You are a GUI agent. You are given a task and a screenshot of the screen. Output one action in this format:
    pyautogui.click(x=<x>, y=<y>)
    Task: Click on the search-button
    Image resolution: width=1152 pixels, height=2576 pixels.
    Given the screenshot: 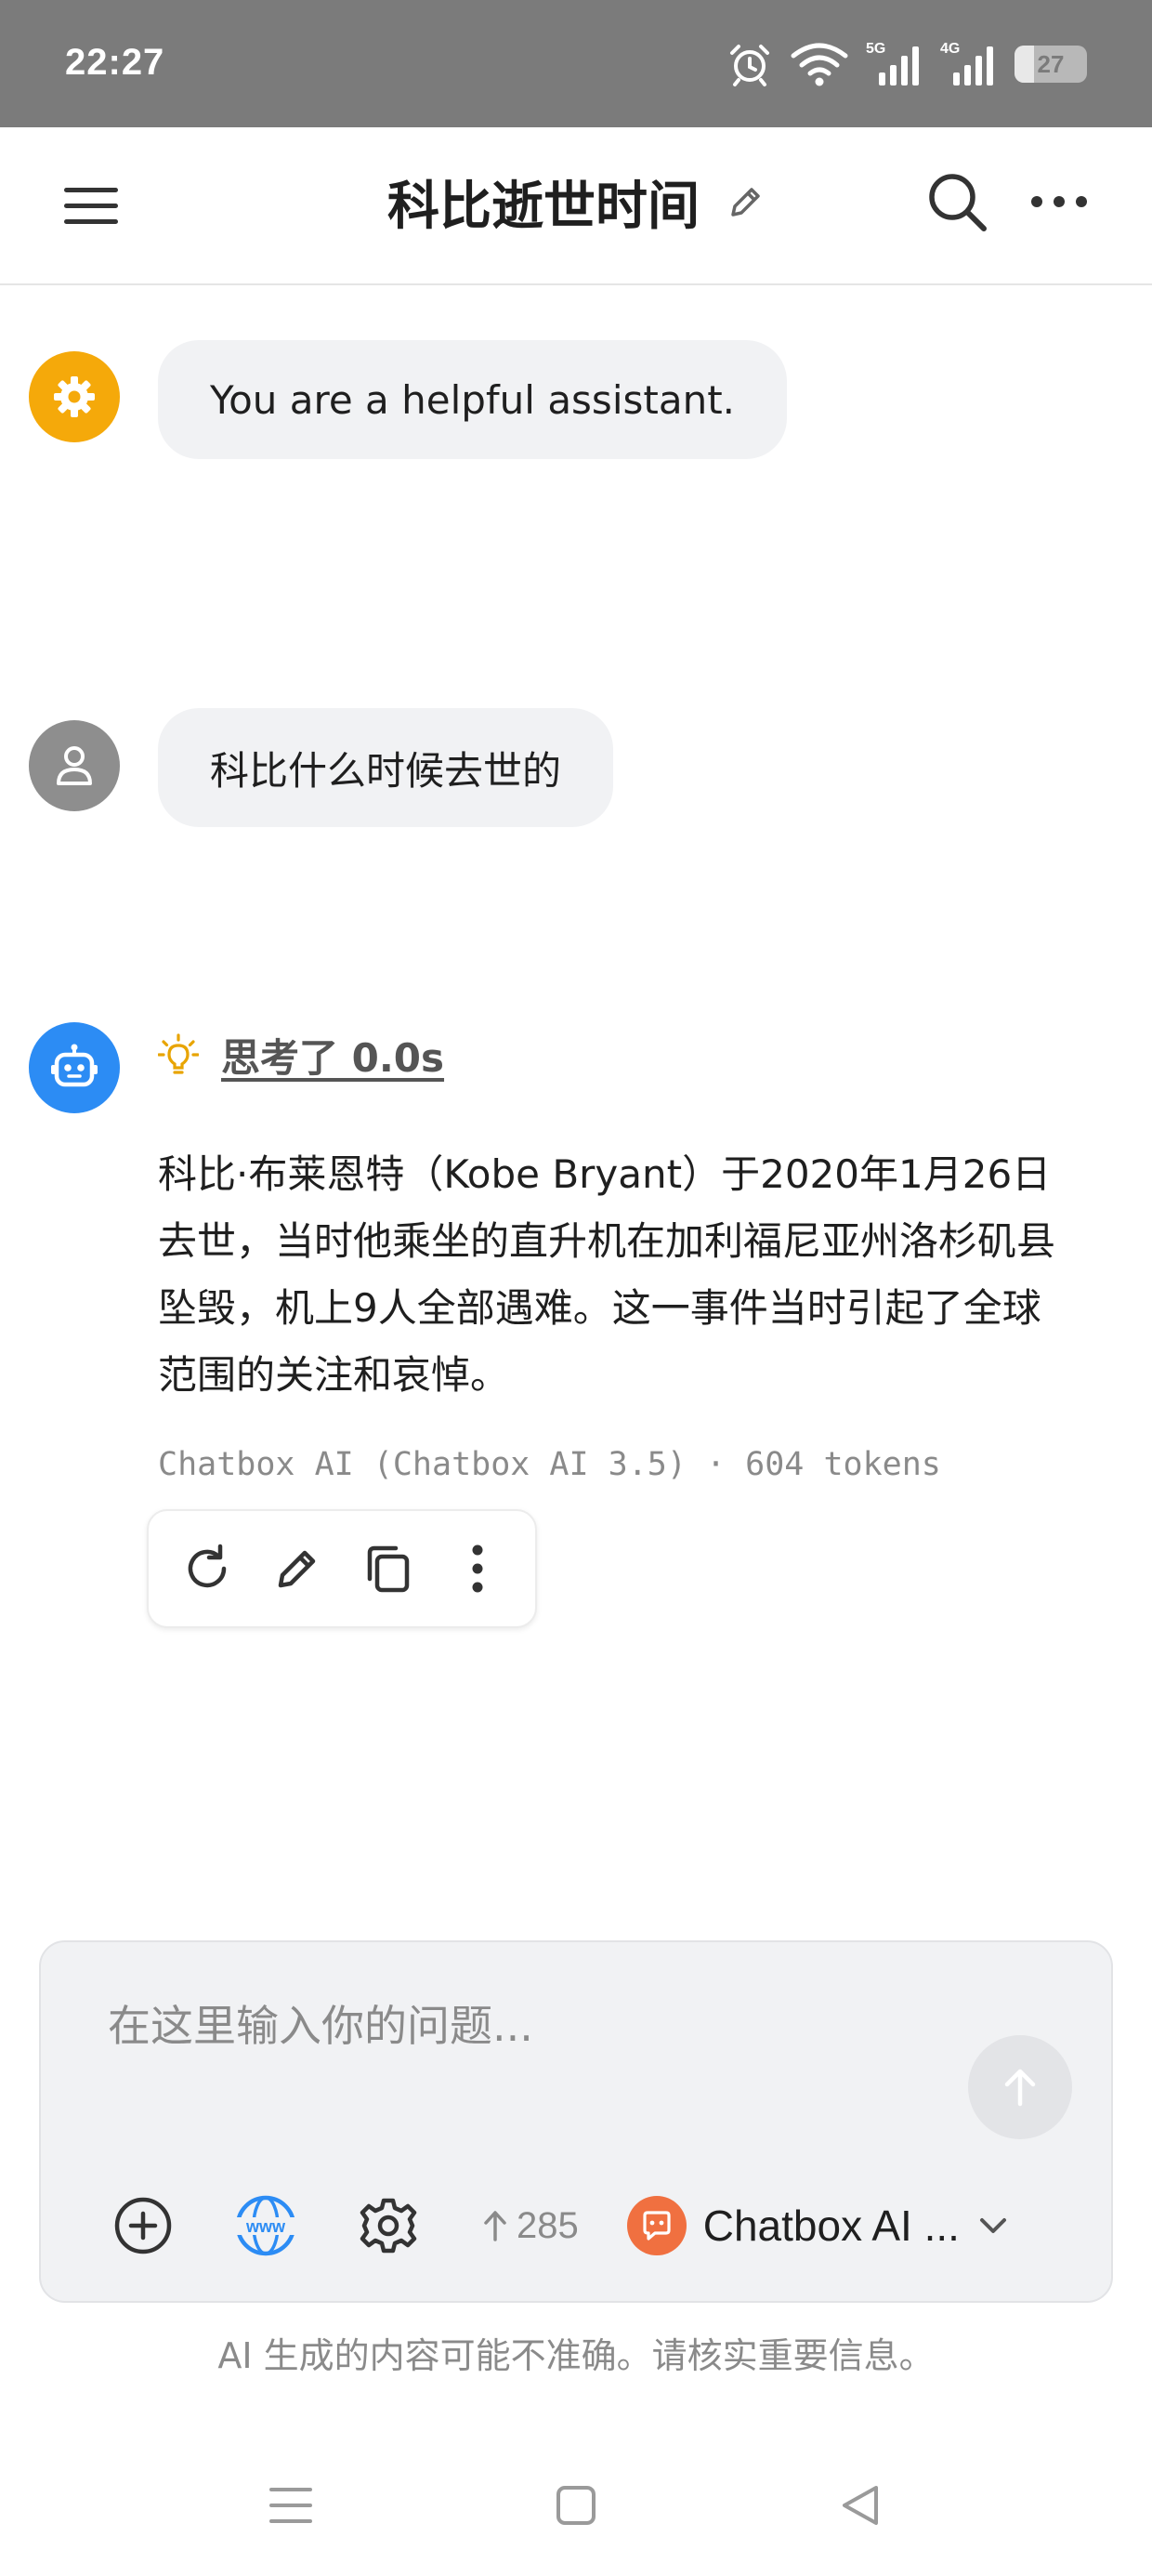 What is the action you would take?
    pyautogui.click(x=957, y=201)
    